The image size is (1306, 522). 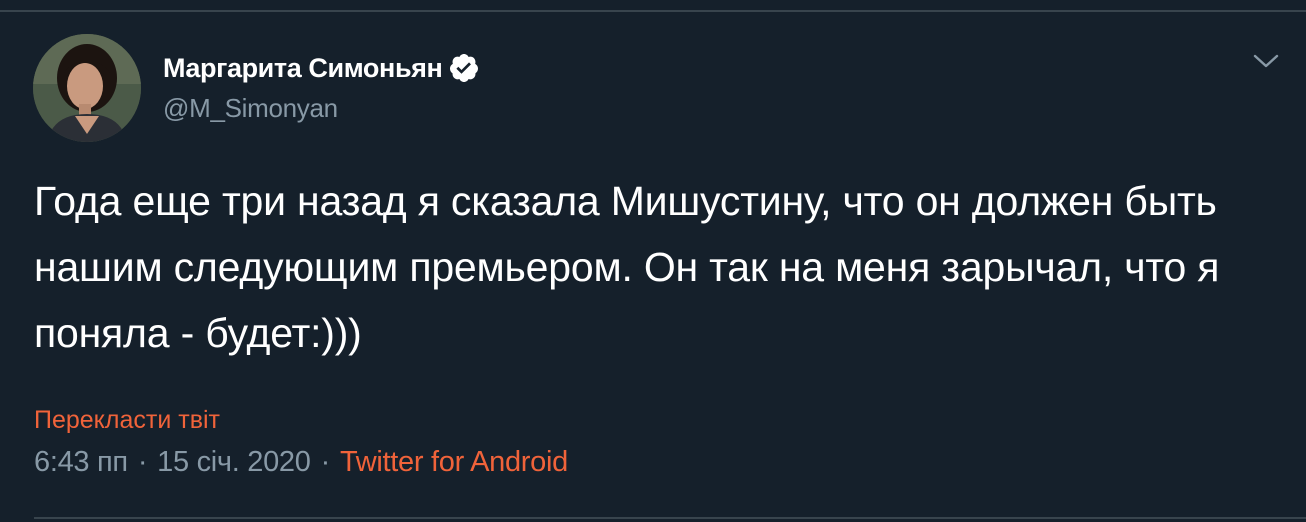 I want to click on tweet-header: Маргарита Симоньян @M_Simonyan, so click(x=321, y=87).